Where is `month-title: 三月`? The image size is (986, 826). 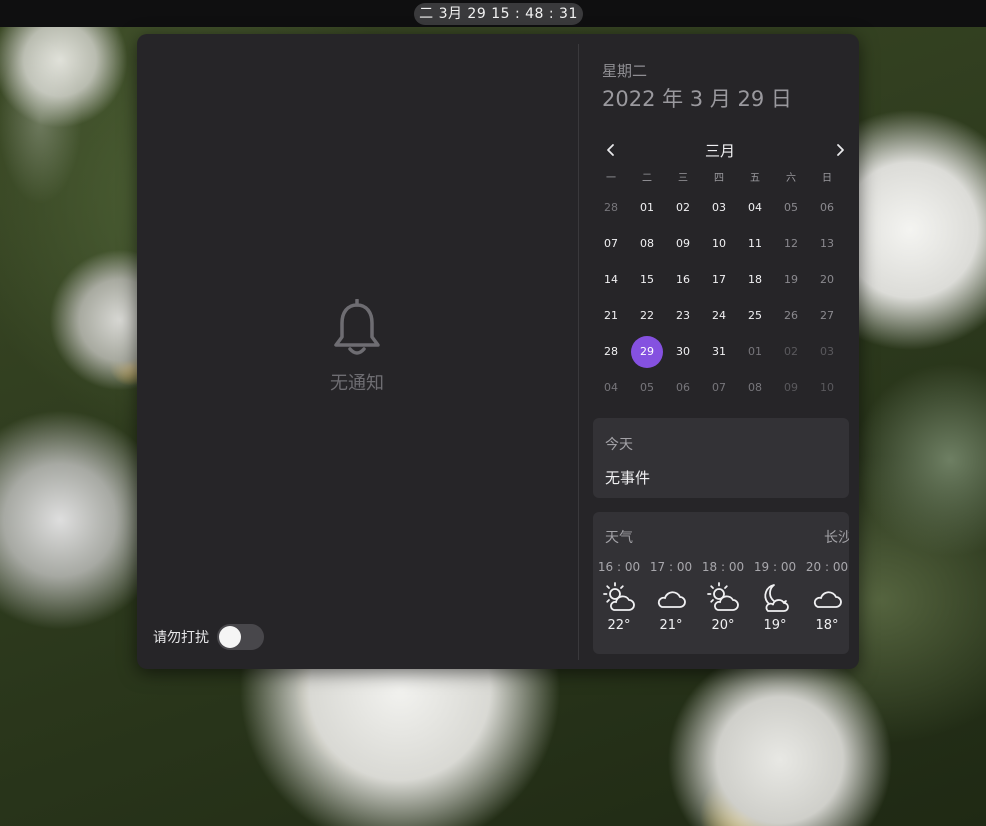
month-title: 三月 is located at coordinates (720, 150).